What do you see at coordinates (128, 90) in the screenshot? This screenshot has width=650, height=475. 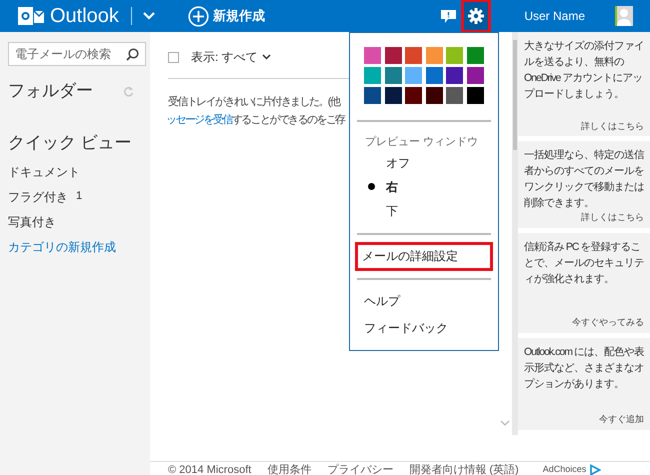 I see `refresh-icon` at bounding box center [128, 90].